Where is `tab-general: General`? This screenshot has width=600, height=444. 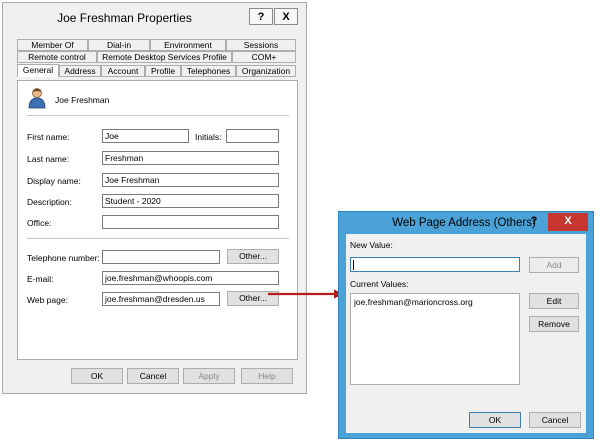 tab-general: General is located at coordinates (38, 70).